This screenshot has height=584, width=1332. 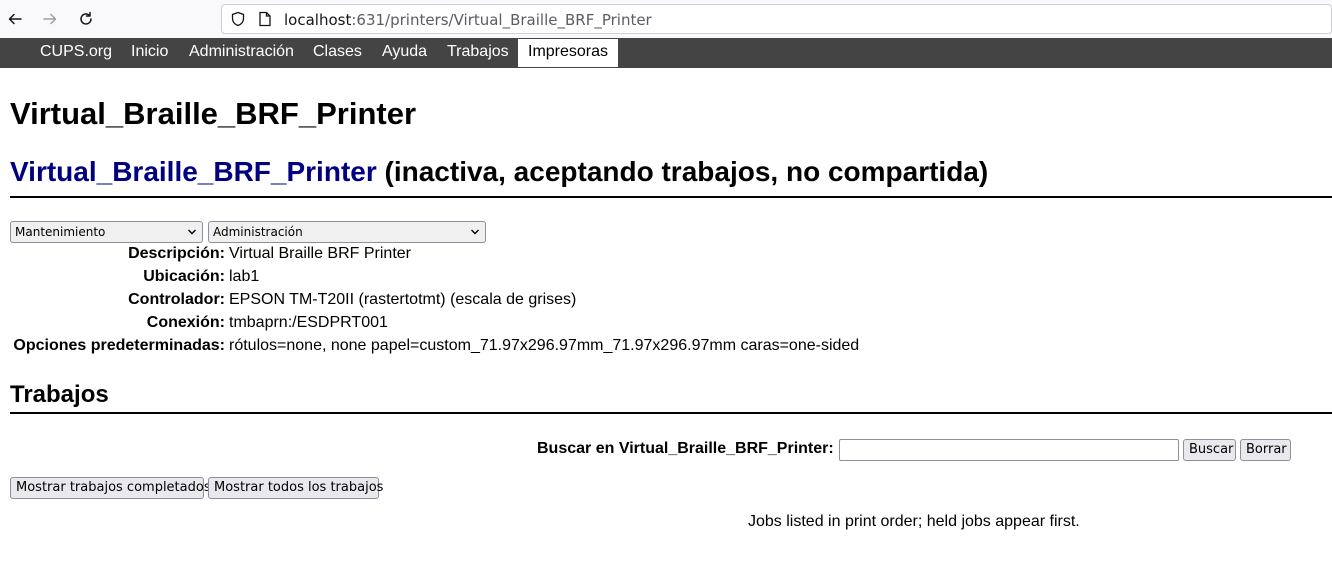 I want to click on arrow-right-icon, so click(x=50, y=19).